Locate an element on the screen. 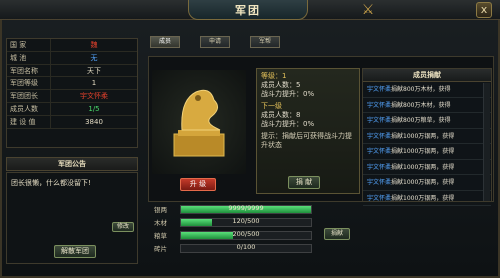 Image resolution: width=500 pixels, height=278 pixels. resource-value: 0/100 is located at coordinates (246, 247).